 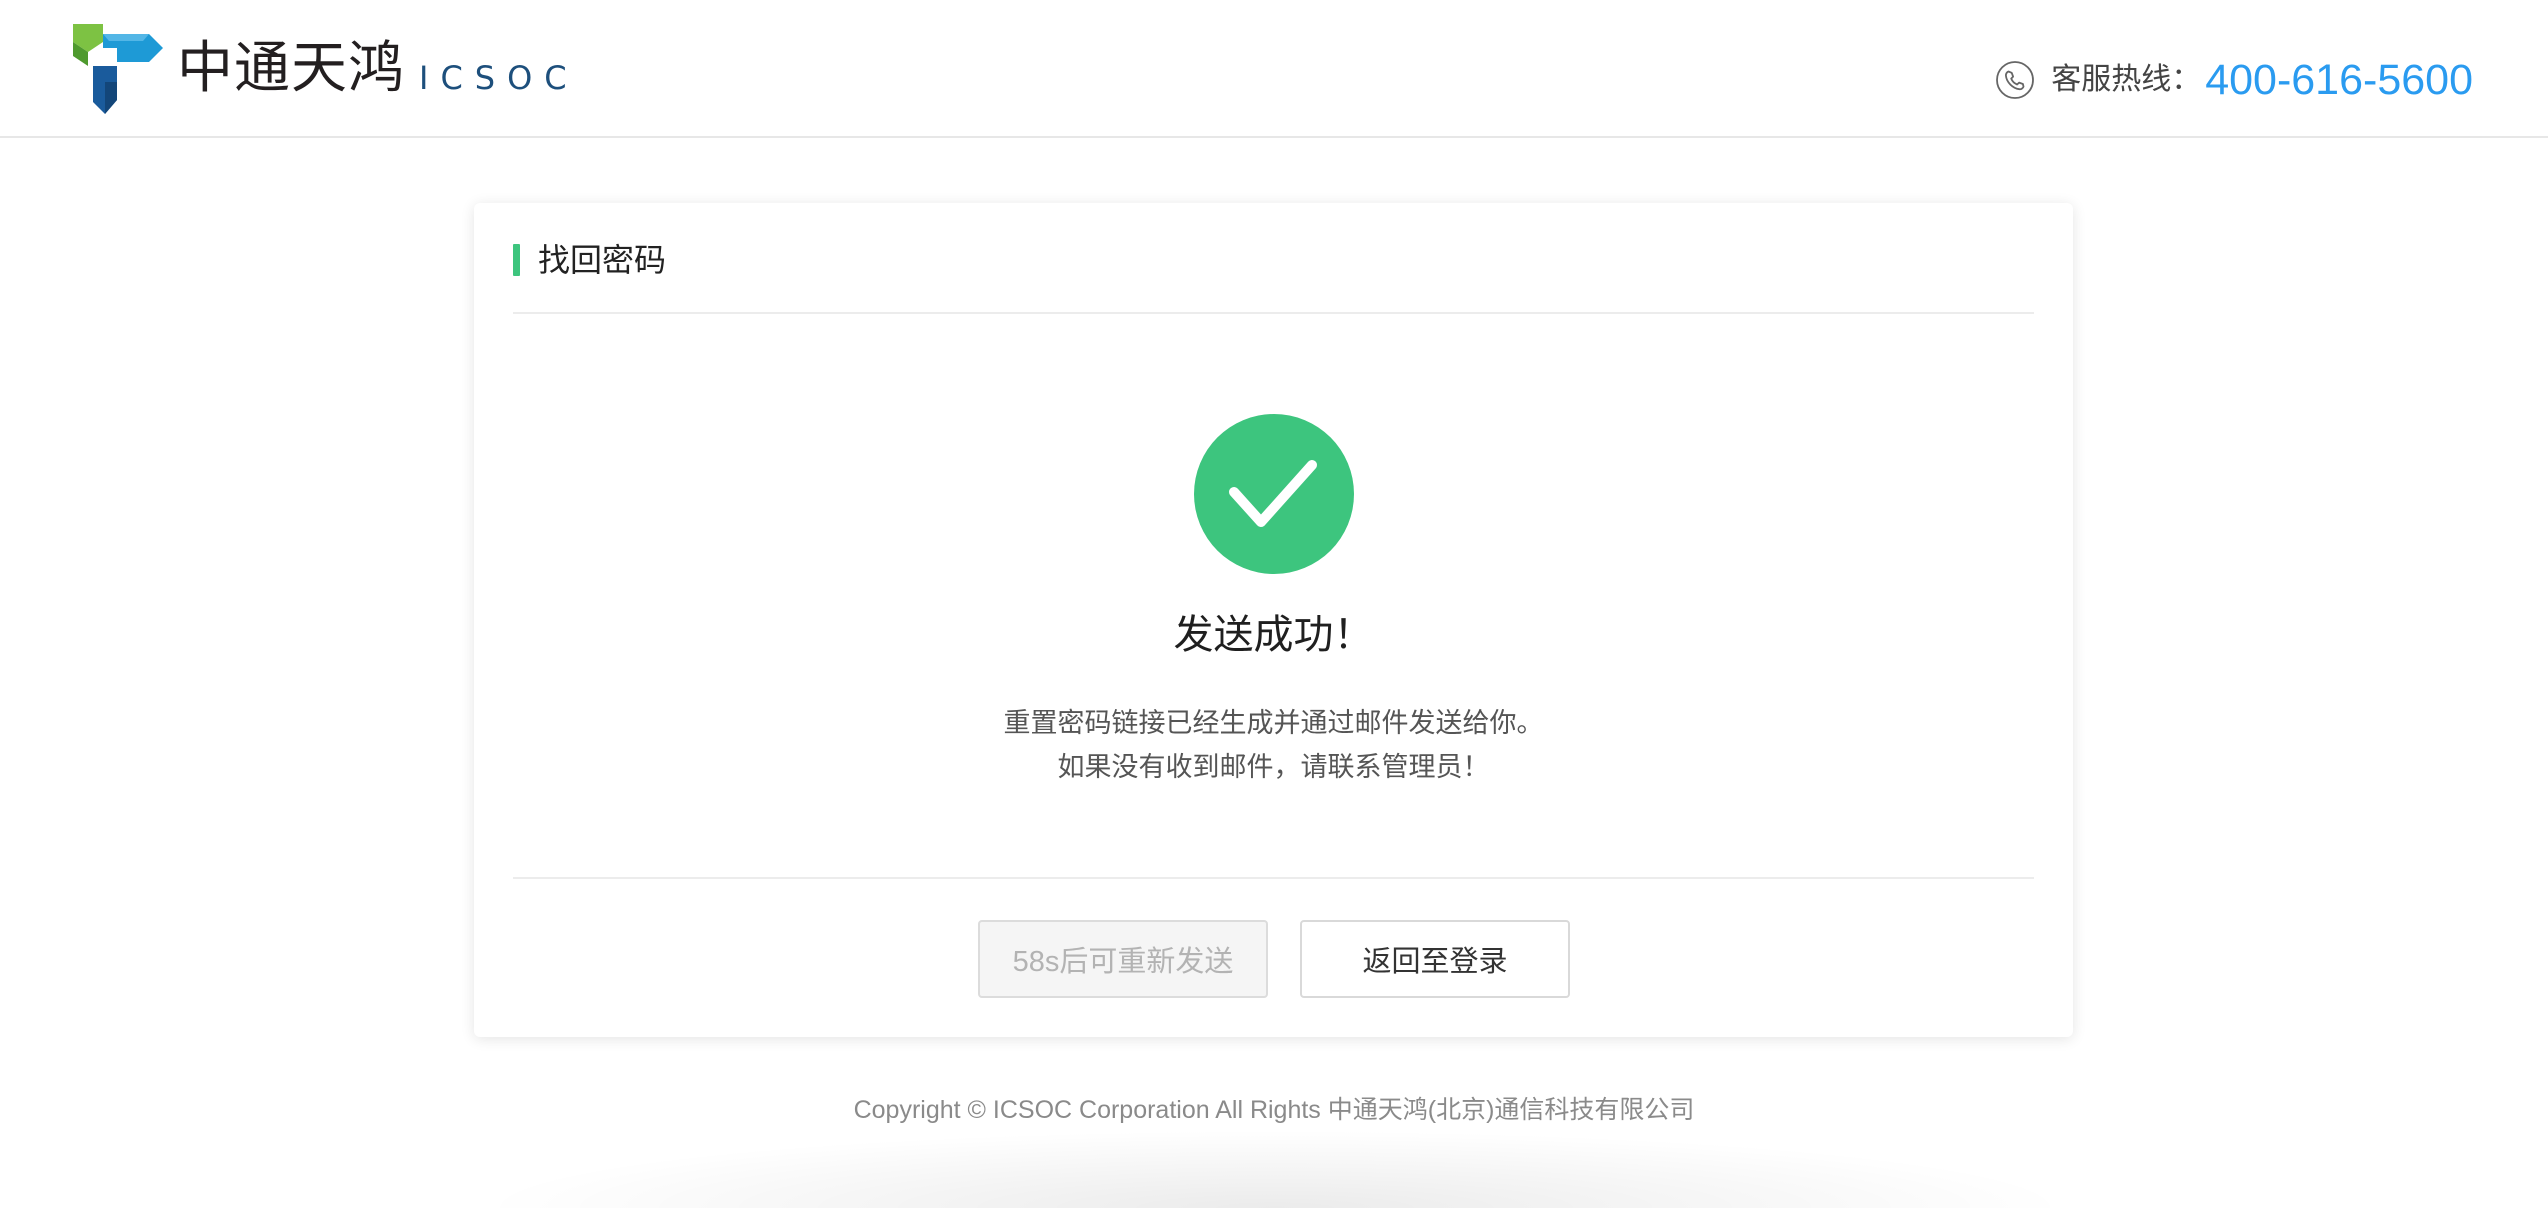 I want to click on card-header: 找回密码, so click(x=589, y=260).